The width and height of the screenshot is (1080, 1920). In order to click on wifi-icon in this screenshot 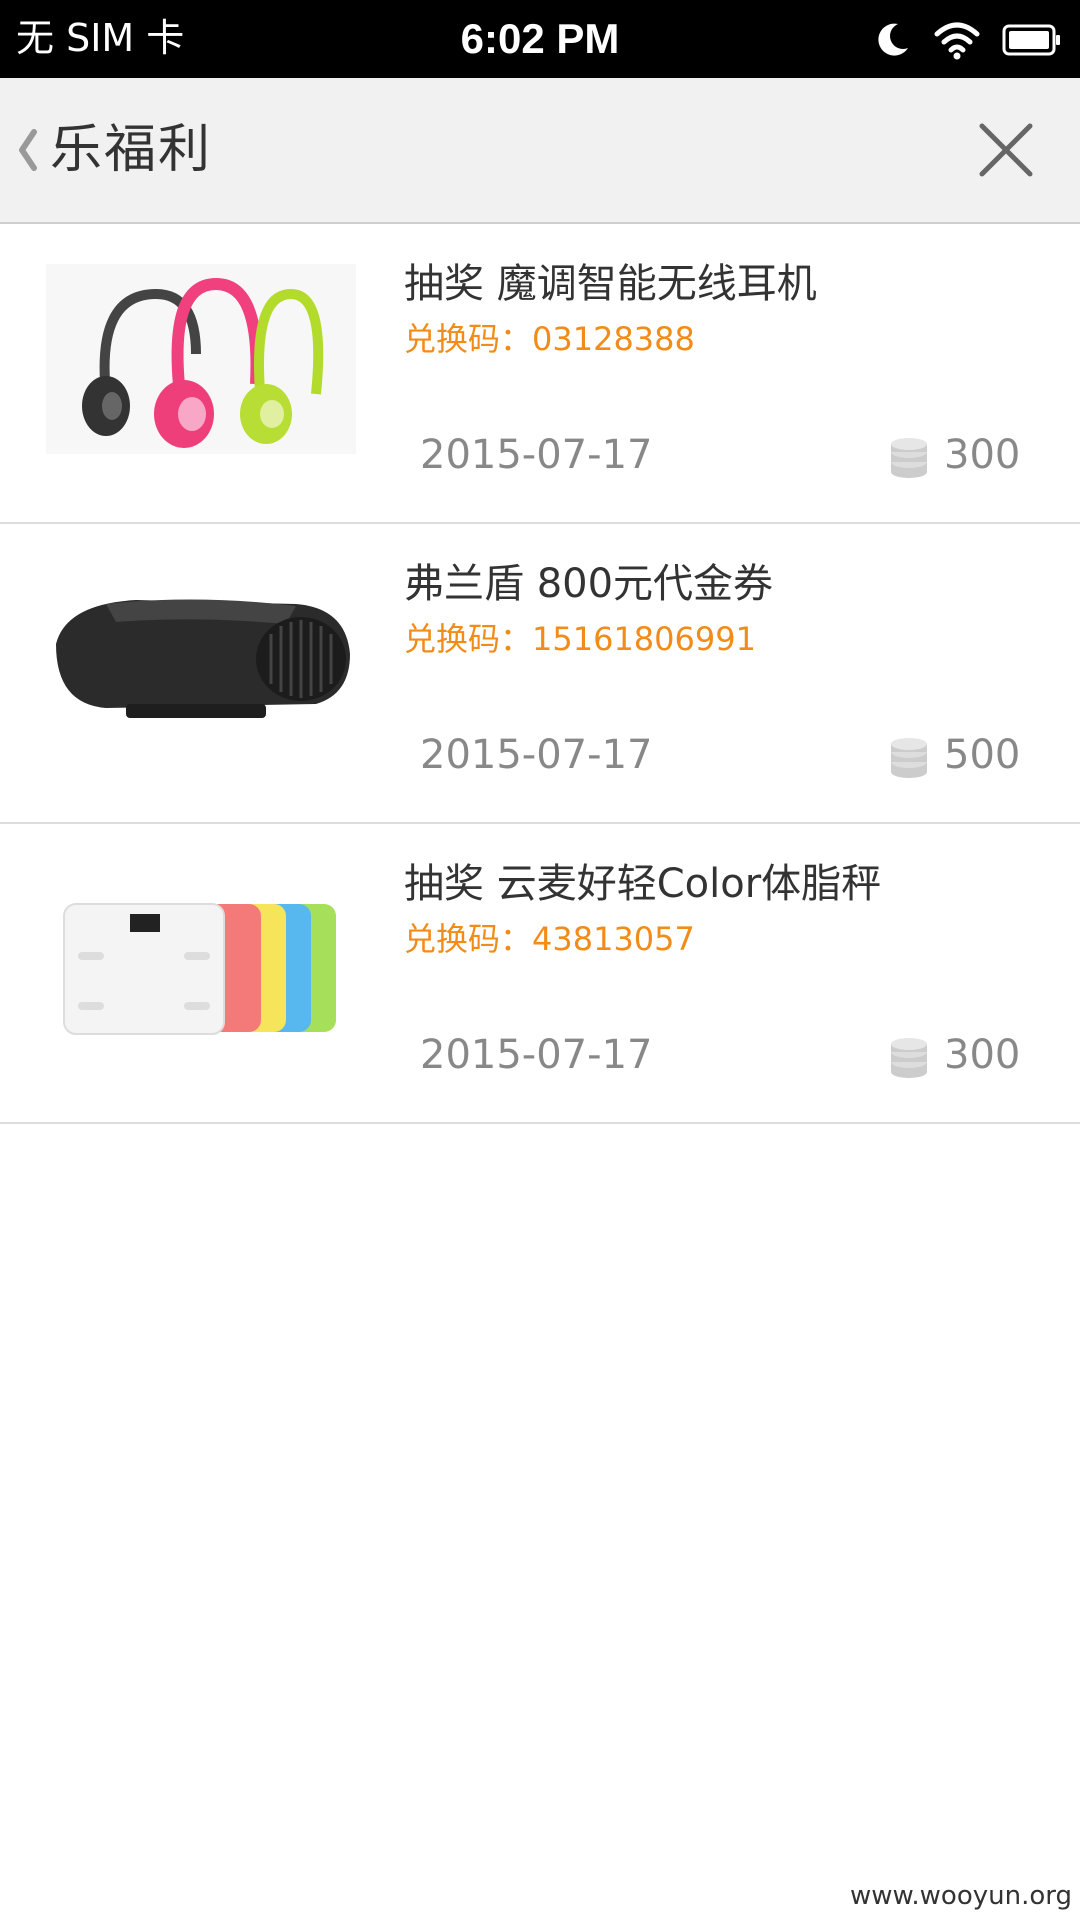, I will do `click(957, 41)`.